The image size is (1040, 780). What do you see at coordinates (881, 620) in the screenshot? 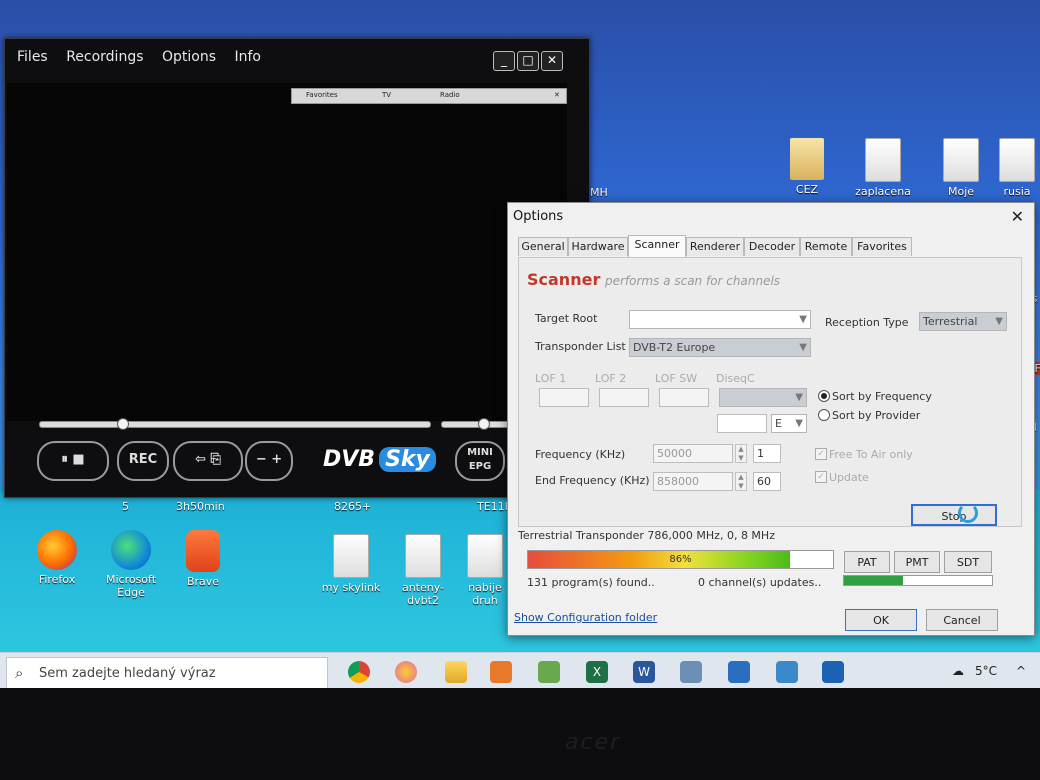
I see `ok-button: OK` at bounding box center [881, 620].